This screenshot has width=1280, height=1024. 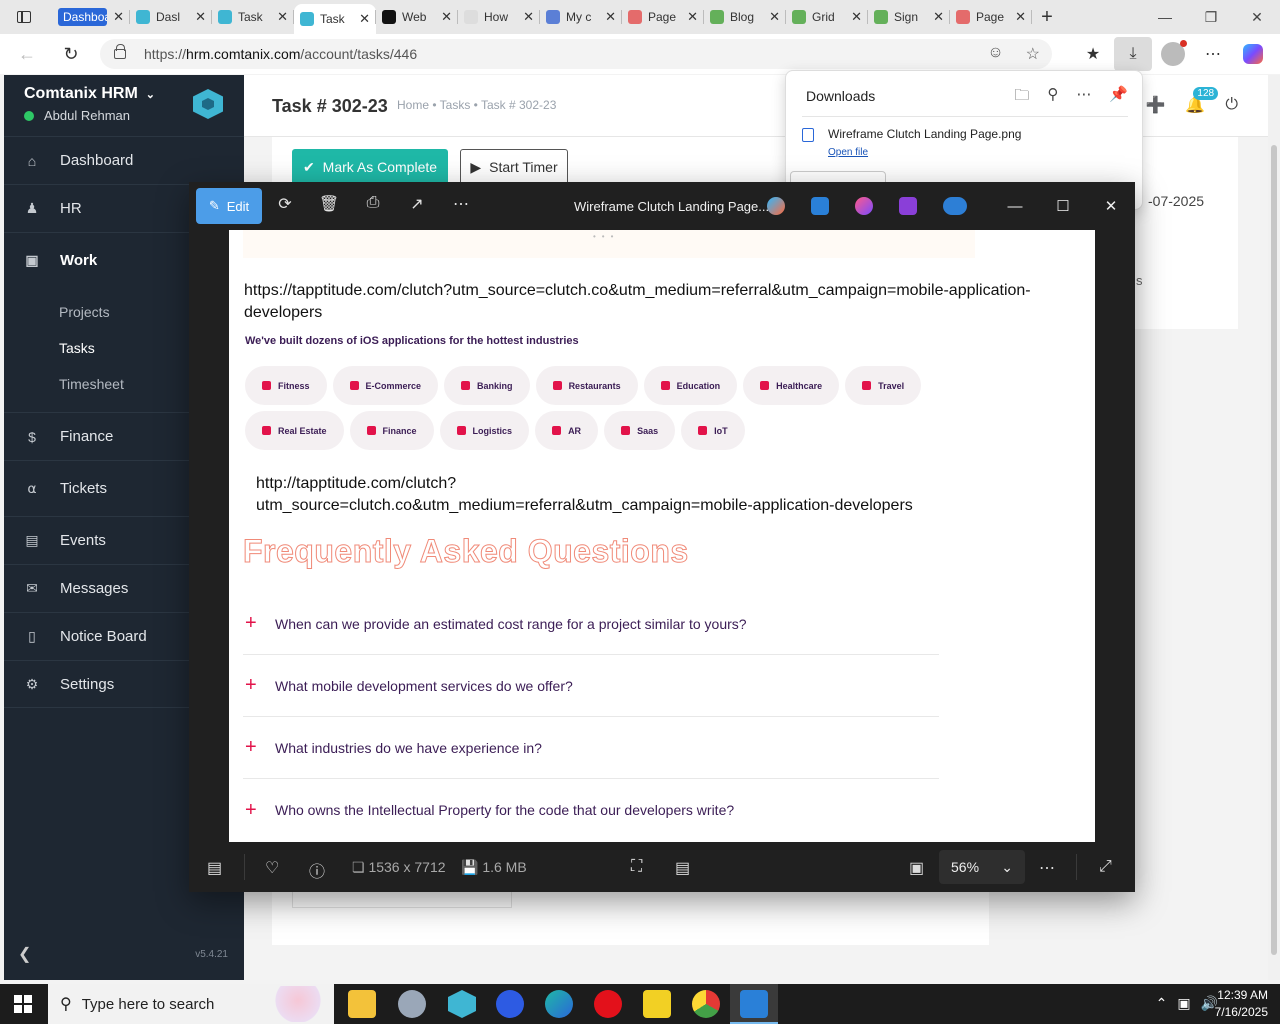 I want to click on industry-chip: Saas, so click(x=640, y=430).